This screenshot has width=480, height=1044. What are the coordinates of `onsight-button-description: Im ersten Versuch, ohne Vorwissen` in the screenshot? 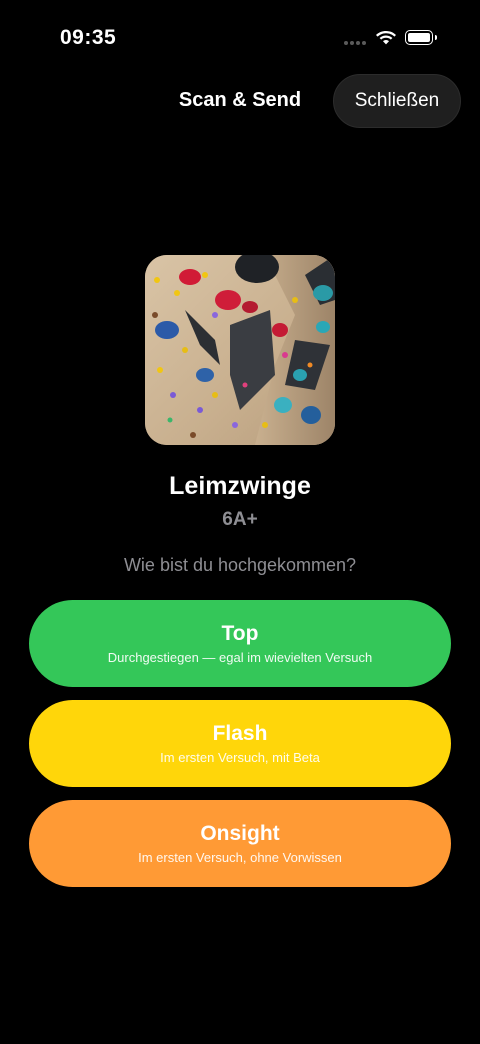 It's located at (240, 857).